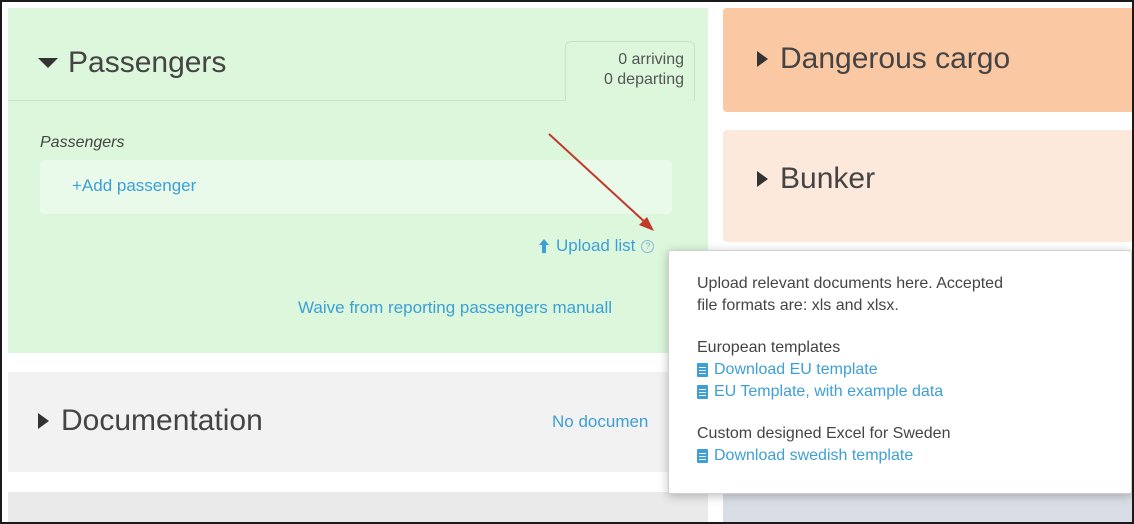  I want to click on download-eu-template-label: Download EU template, so click(796, 369).